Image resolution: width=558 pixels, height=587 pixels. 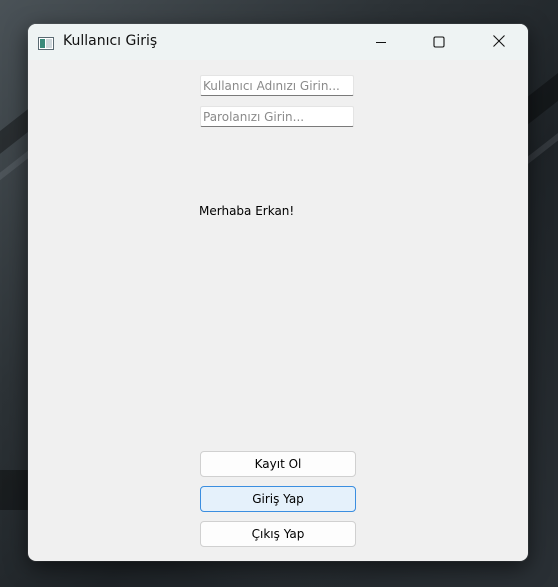 I want to click on maximize-button, so click(x=439, y=42).